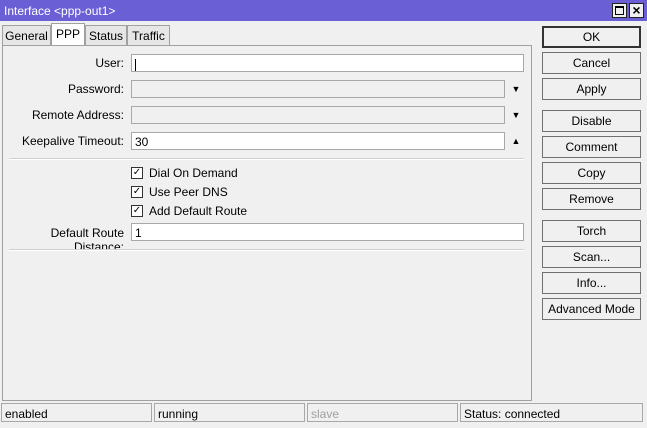 The image size is (647, 428). Describe the element at coordinates (516, 115) in the screenshot. I see `remote-address-dropdown-icon: ▼` at that location.